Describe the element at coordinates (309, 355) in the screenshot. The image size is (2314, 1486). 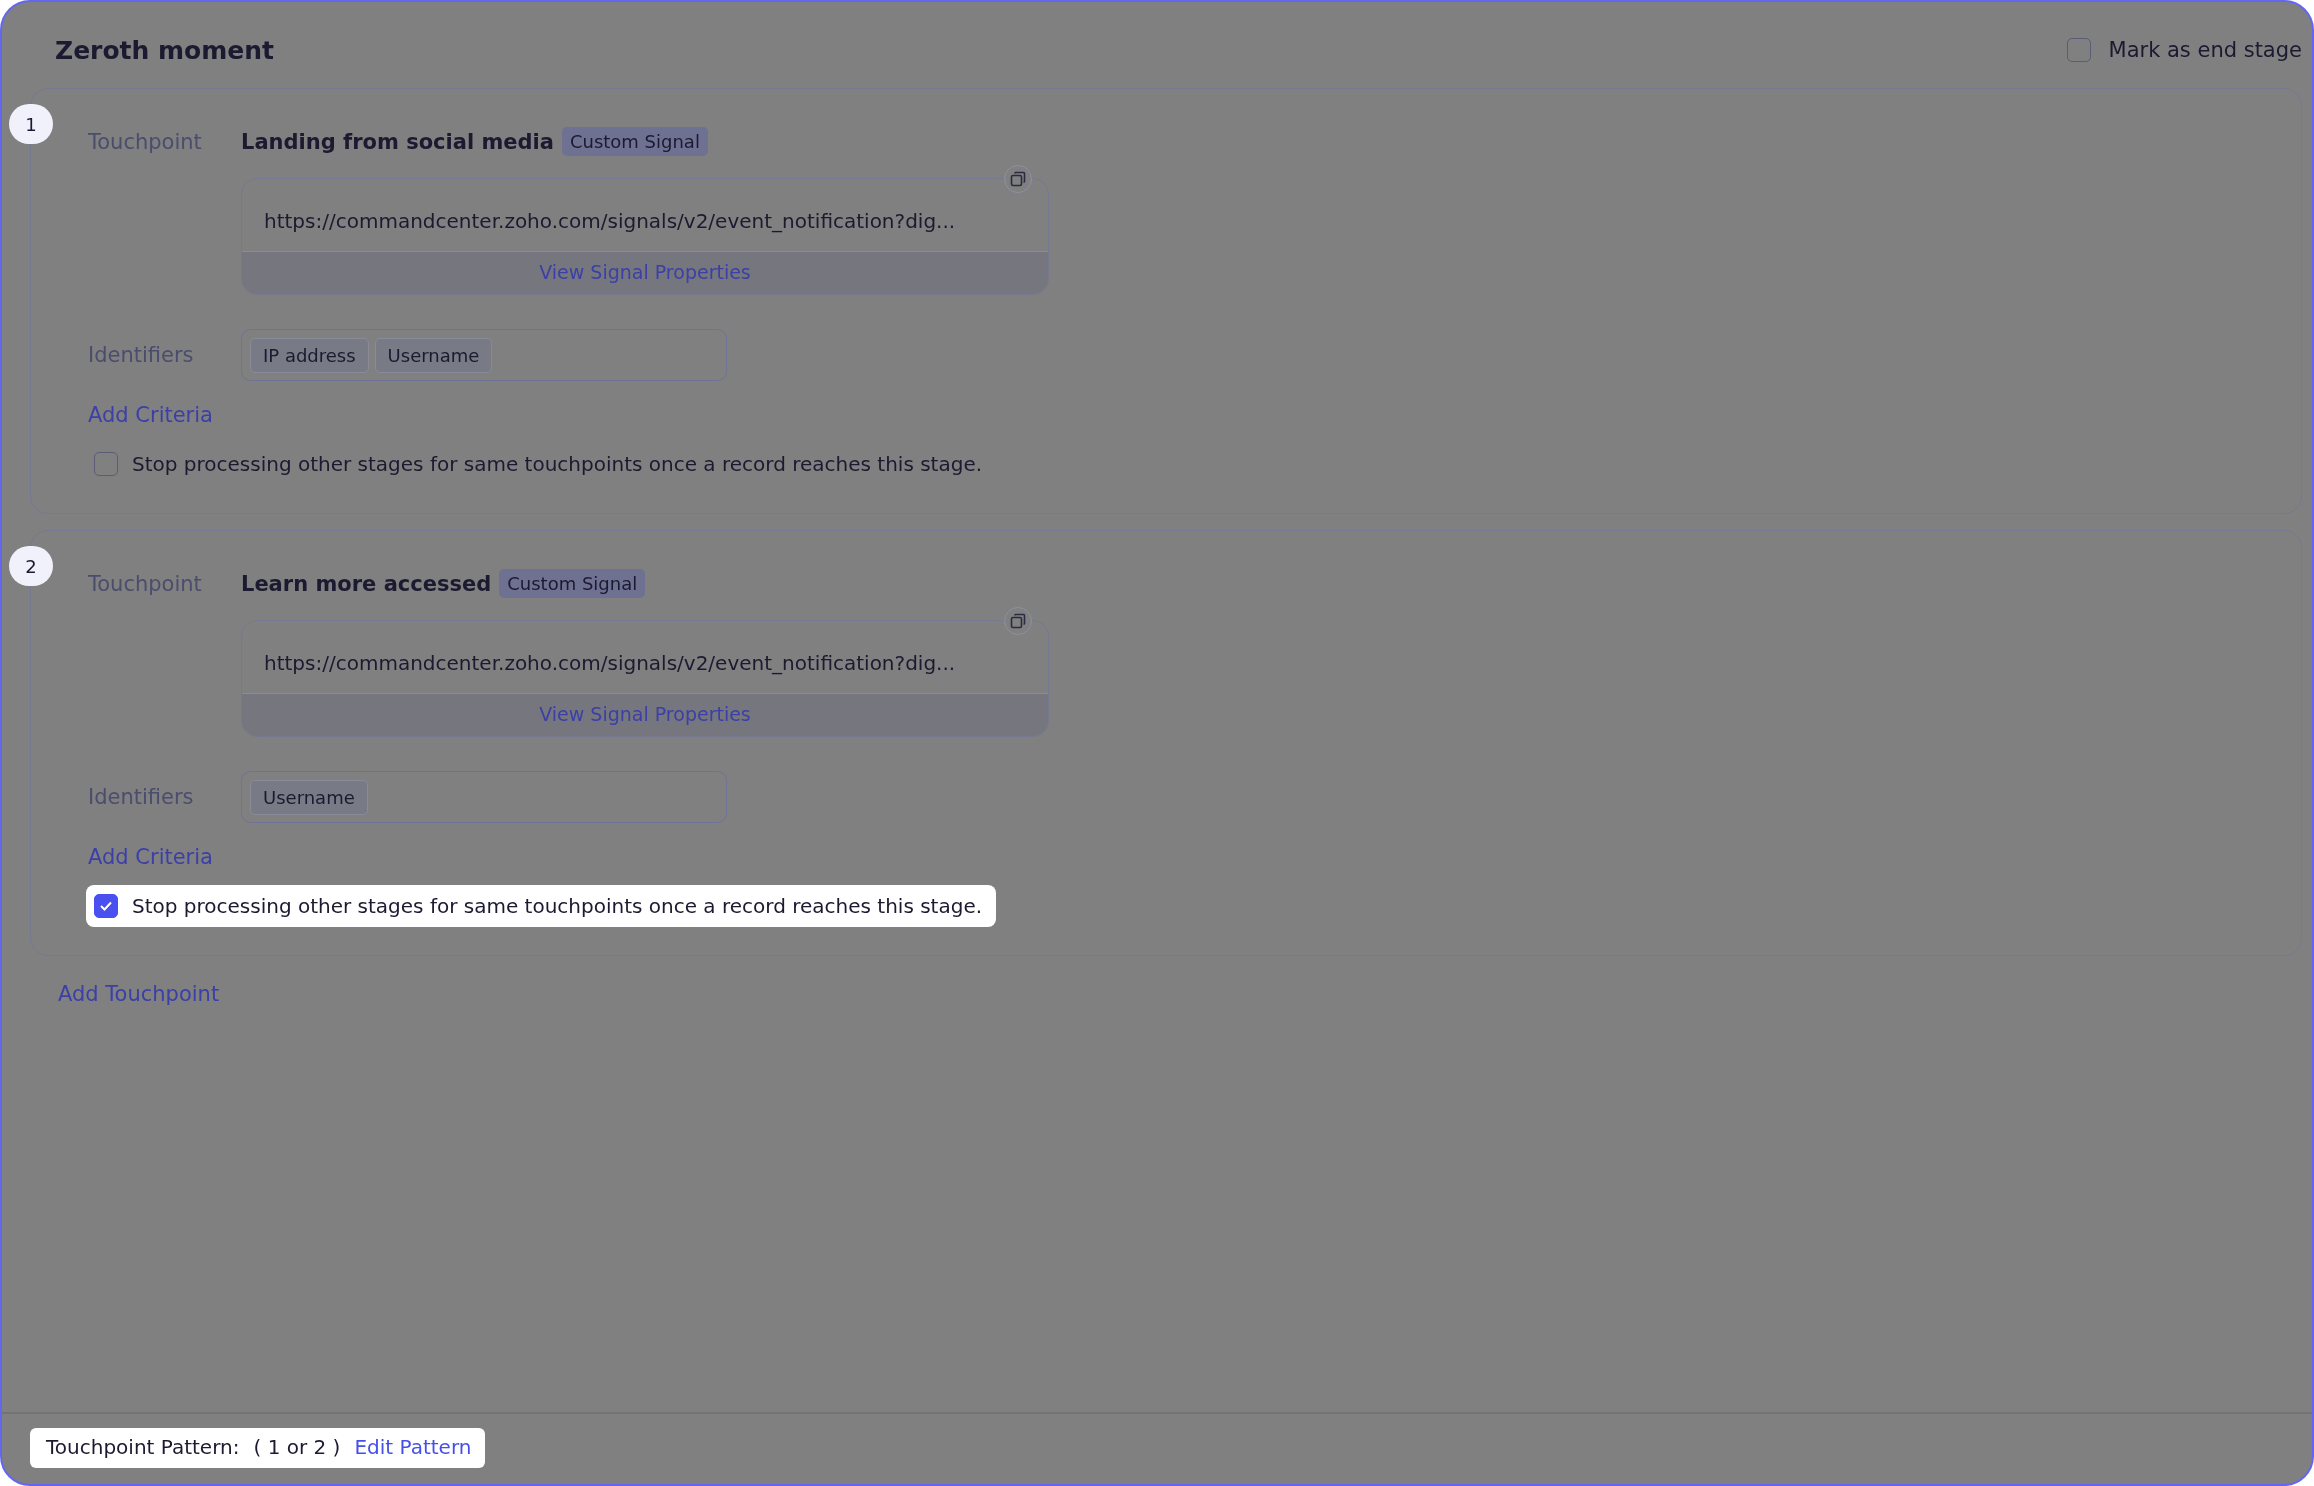
I see `identifier-chip: IP address` at that location.